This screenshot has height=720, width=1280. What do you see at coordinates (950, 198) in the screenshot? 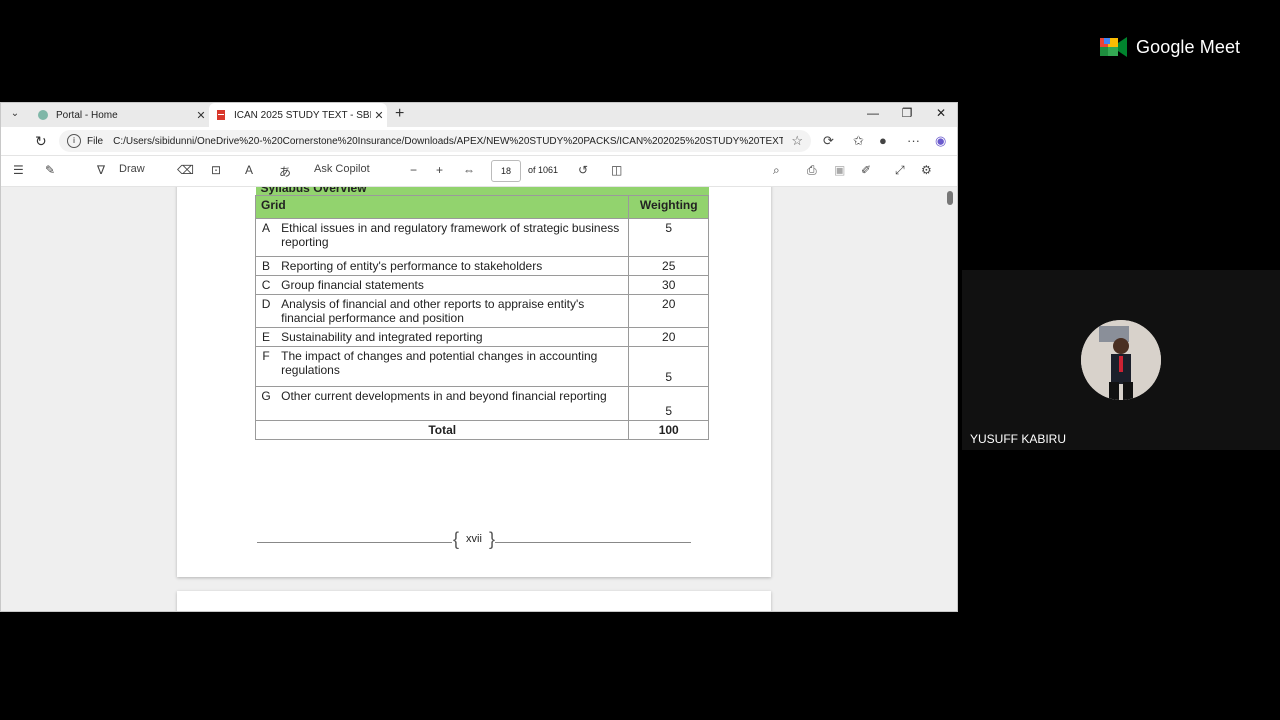
I see `vertical-scrollbar` at bounding box center [950, 198].